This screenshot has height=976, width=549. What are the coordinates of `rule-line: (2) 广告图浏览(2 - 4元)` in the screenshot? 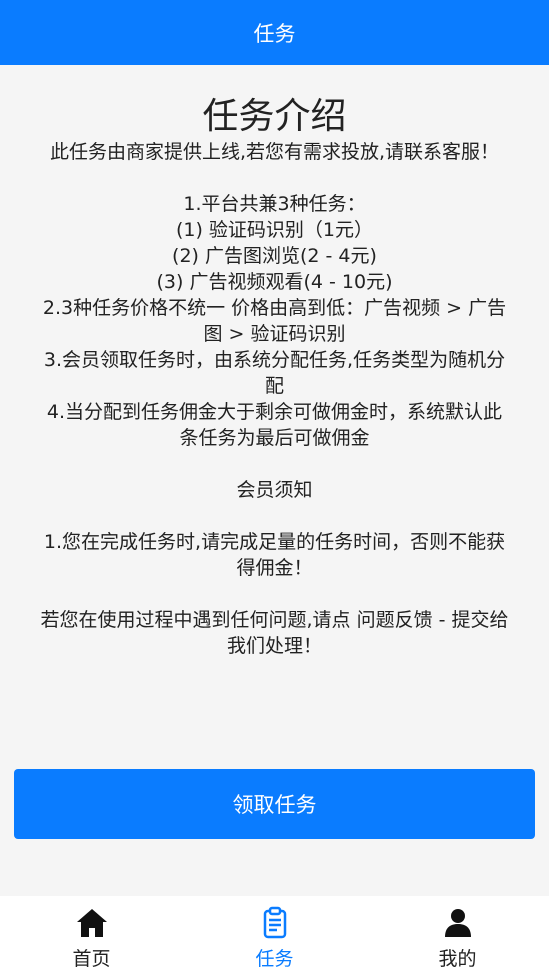 It's located at (274, 256).